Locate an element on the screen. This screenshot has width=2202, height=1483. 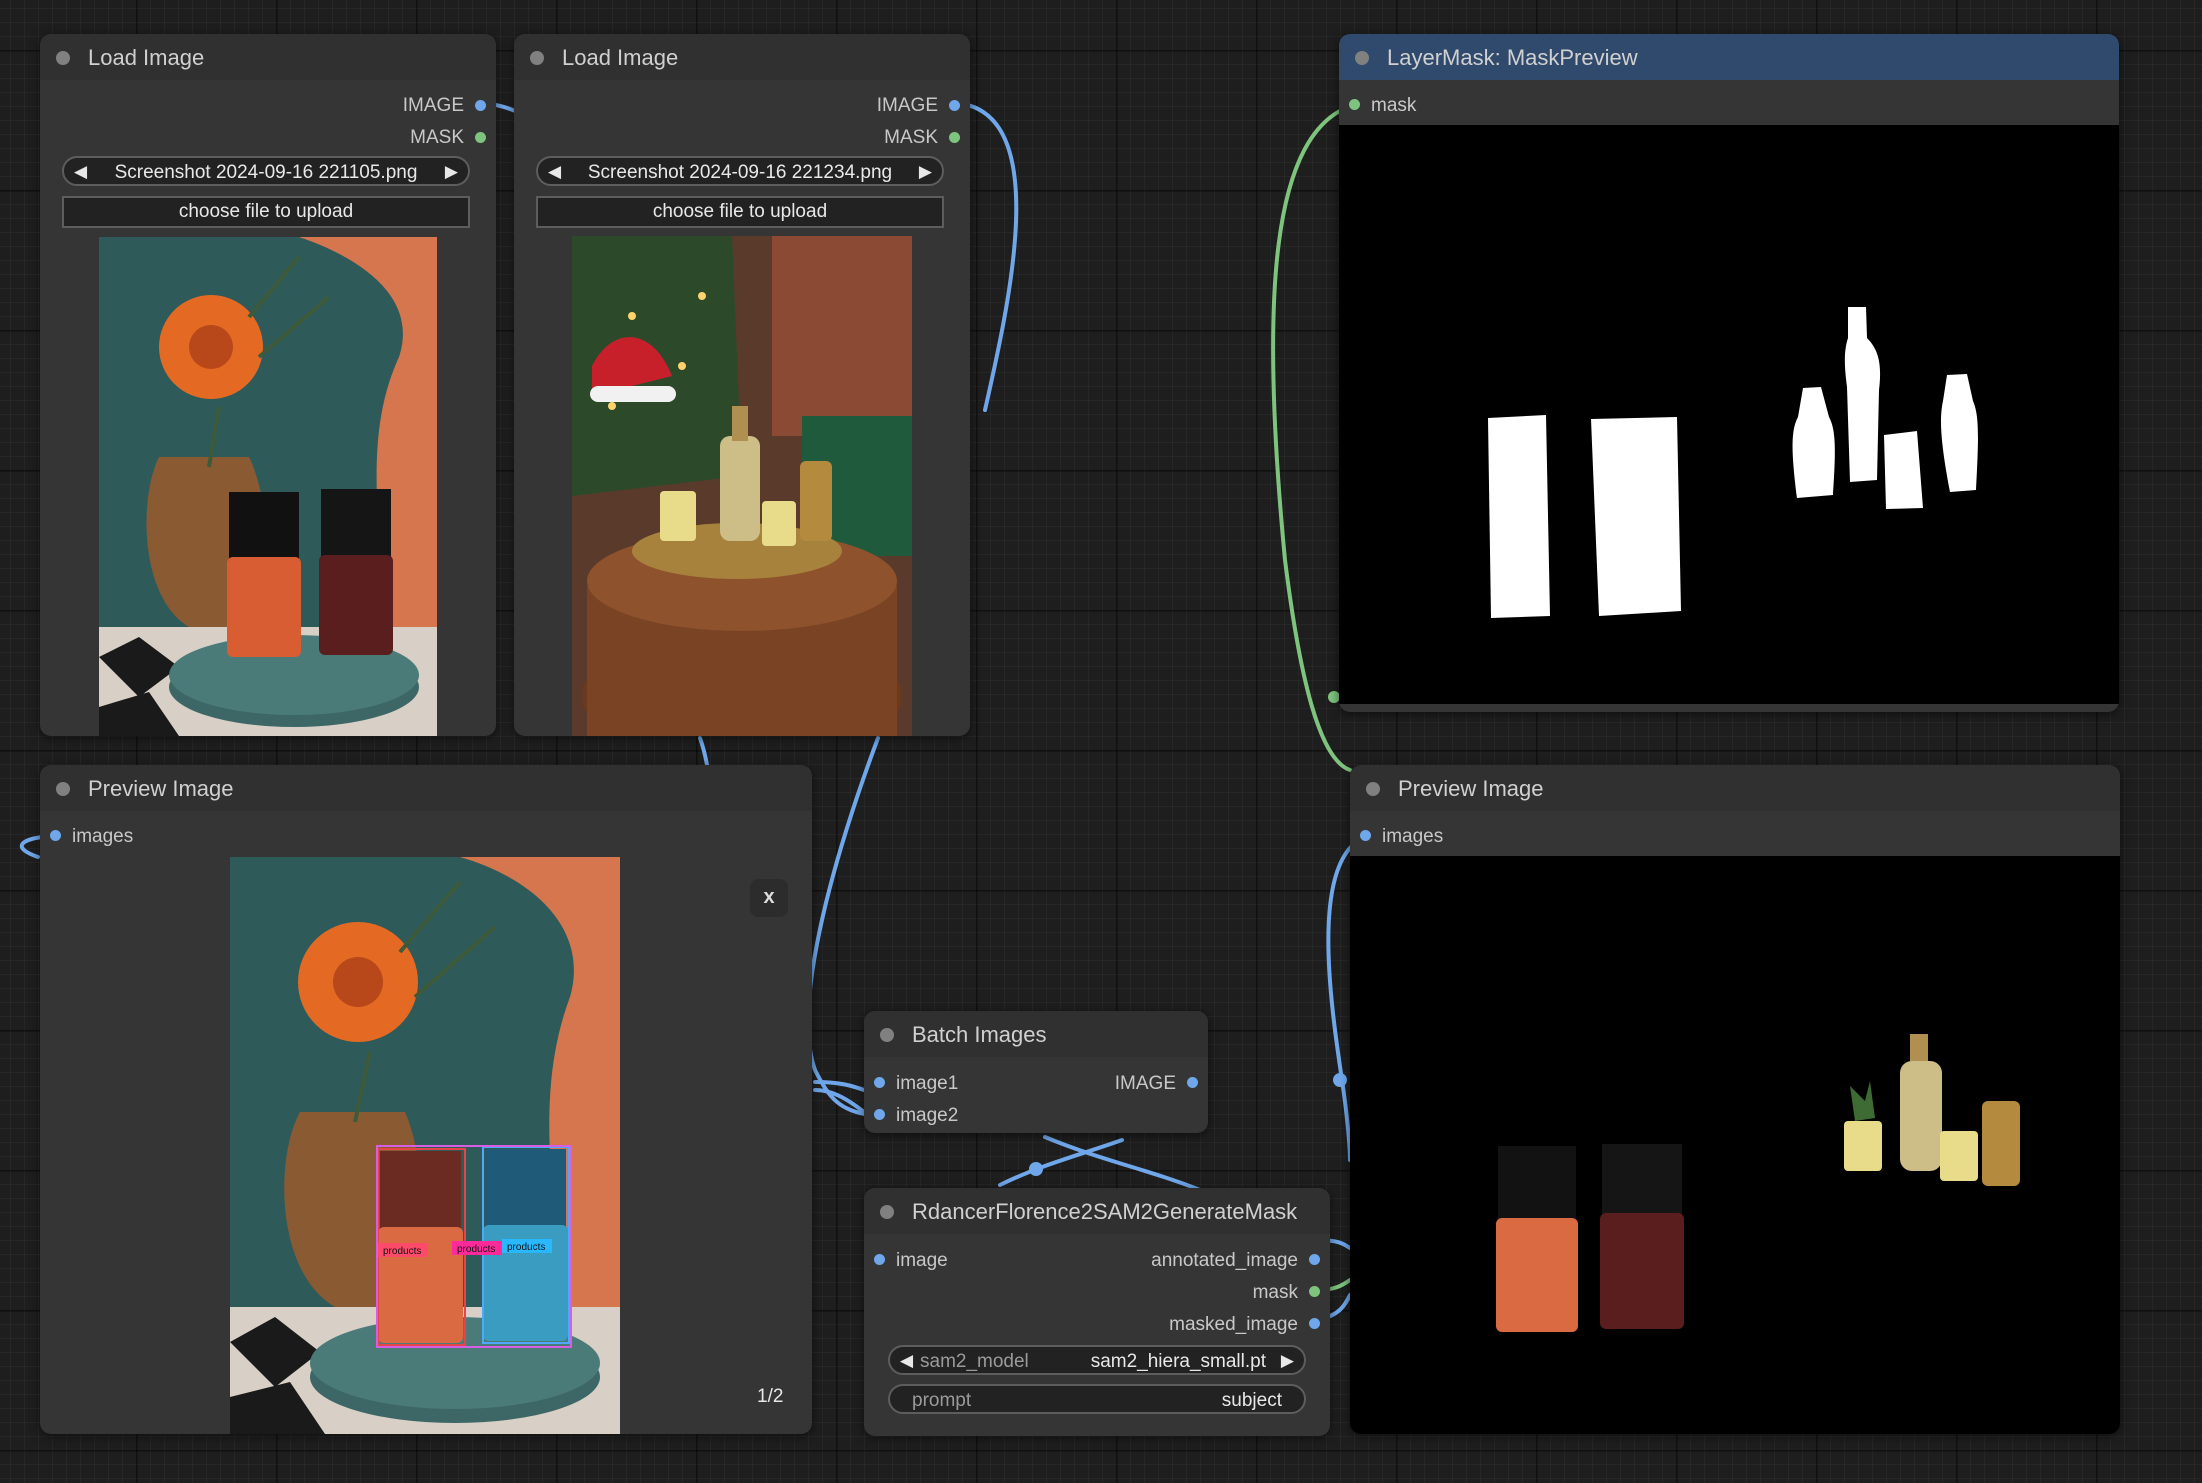
image-file-value: Screenshot 2024-09-16 221234.png is located at coordinates (740, 172).